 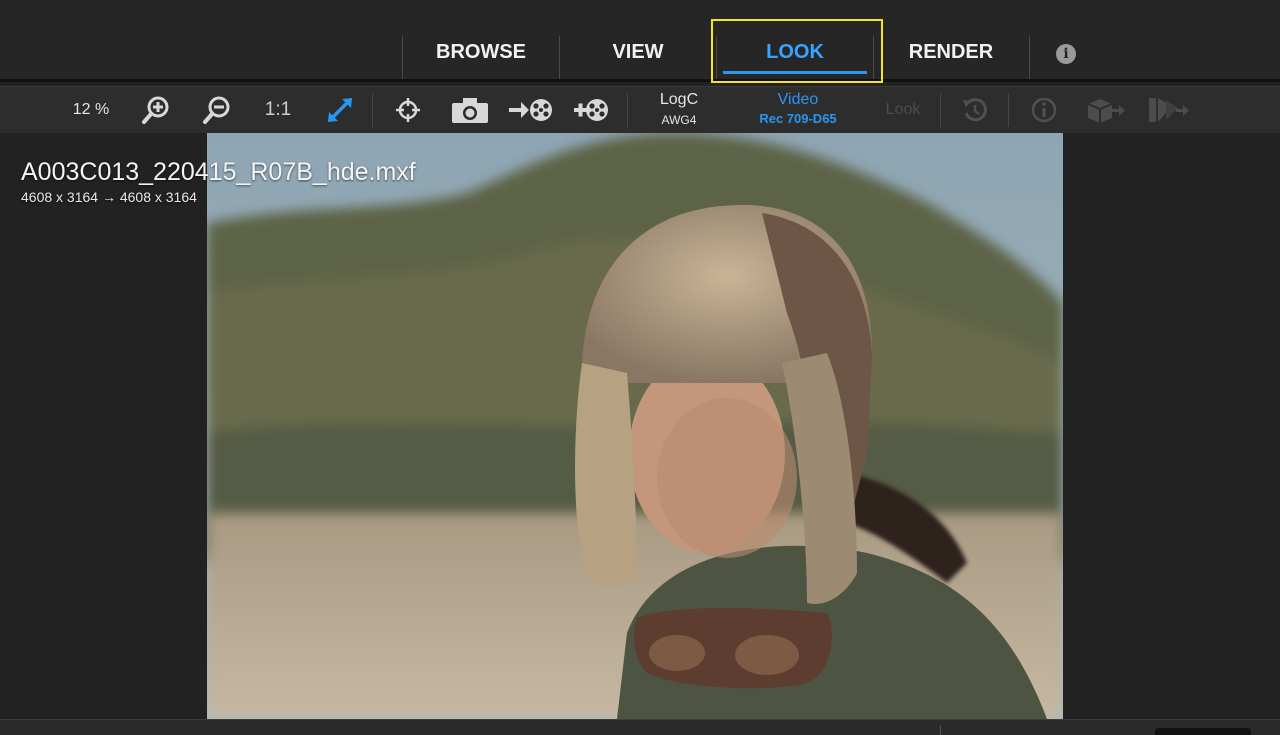 I want to click on output-colorspace-label: Video, so click(x=798, y=99).